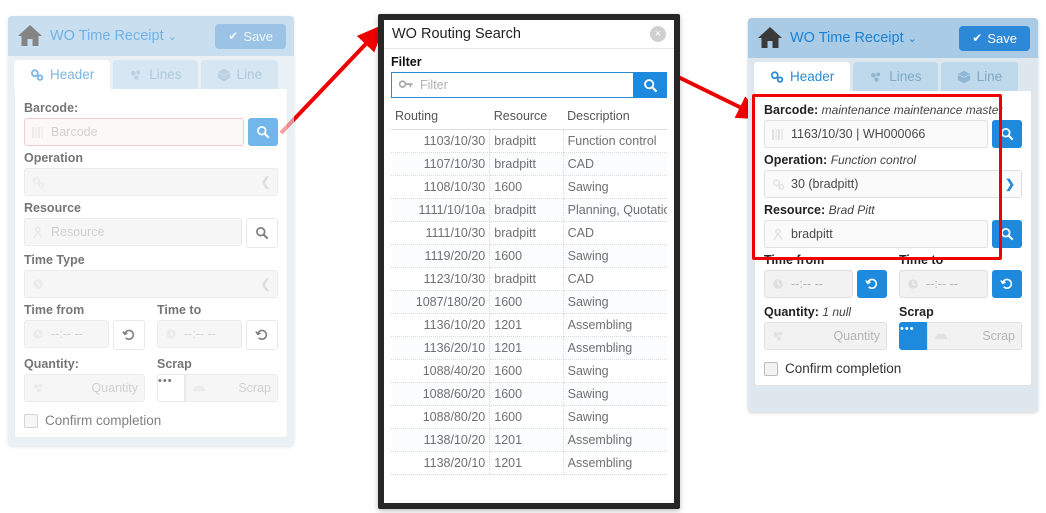  I want to click on qty-scrap-row: Quantity: Quantity Scrap ••• Scrap, so click(151, 377).